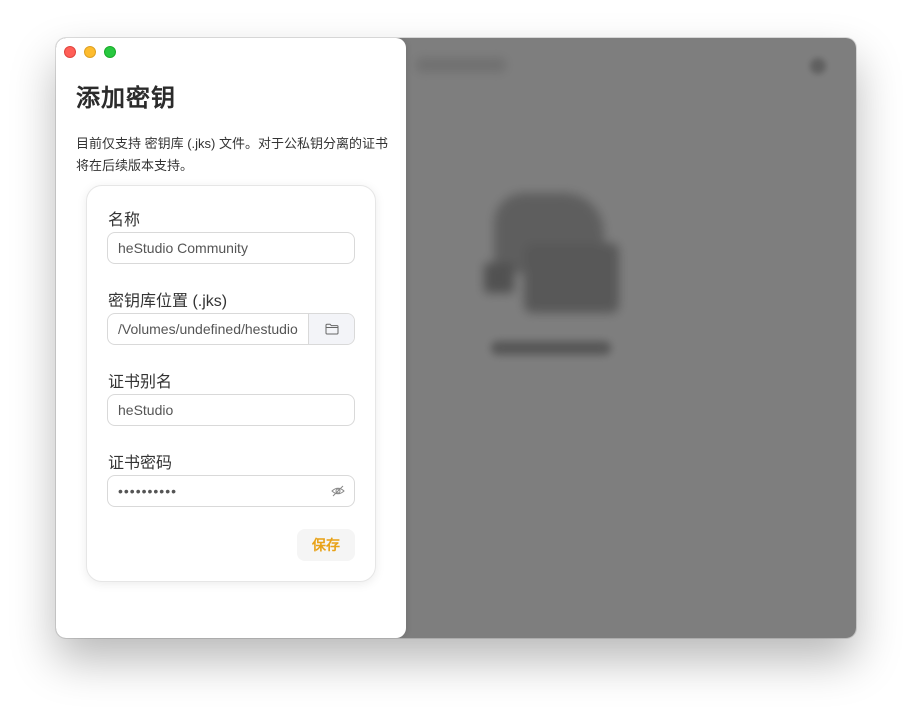 Image resolution: width=912 pixels, height=712 pixels. Describe the element at coordinates (124, 220) in the screenshot. I see `name-label: 名称` at that location.